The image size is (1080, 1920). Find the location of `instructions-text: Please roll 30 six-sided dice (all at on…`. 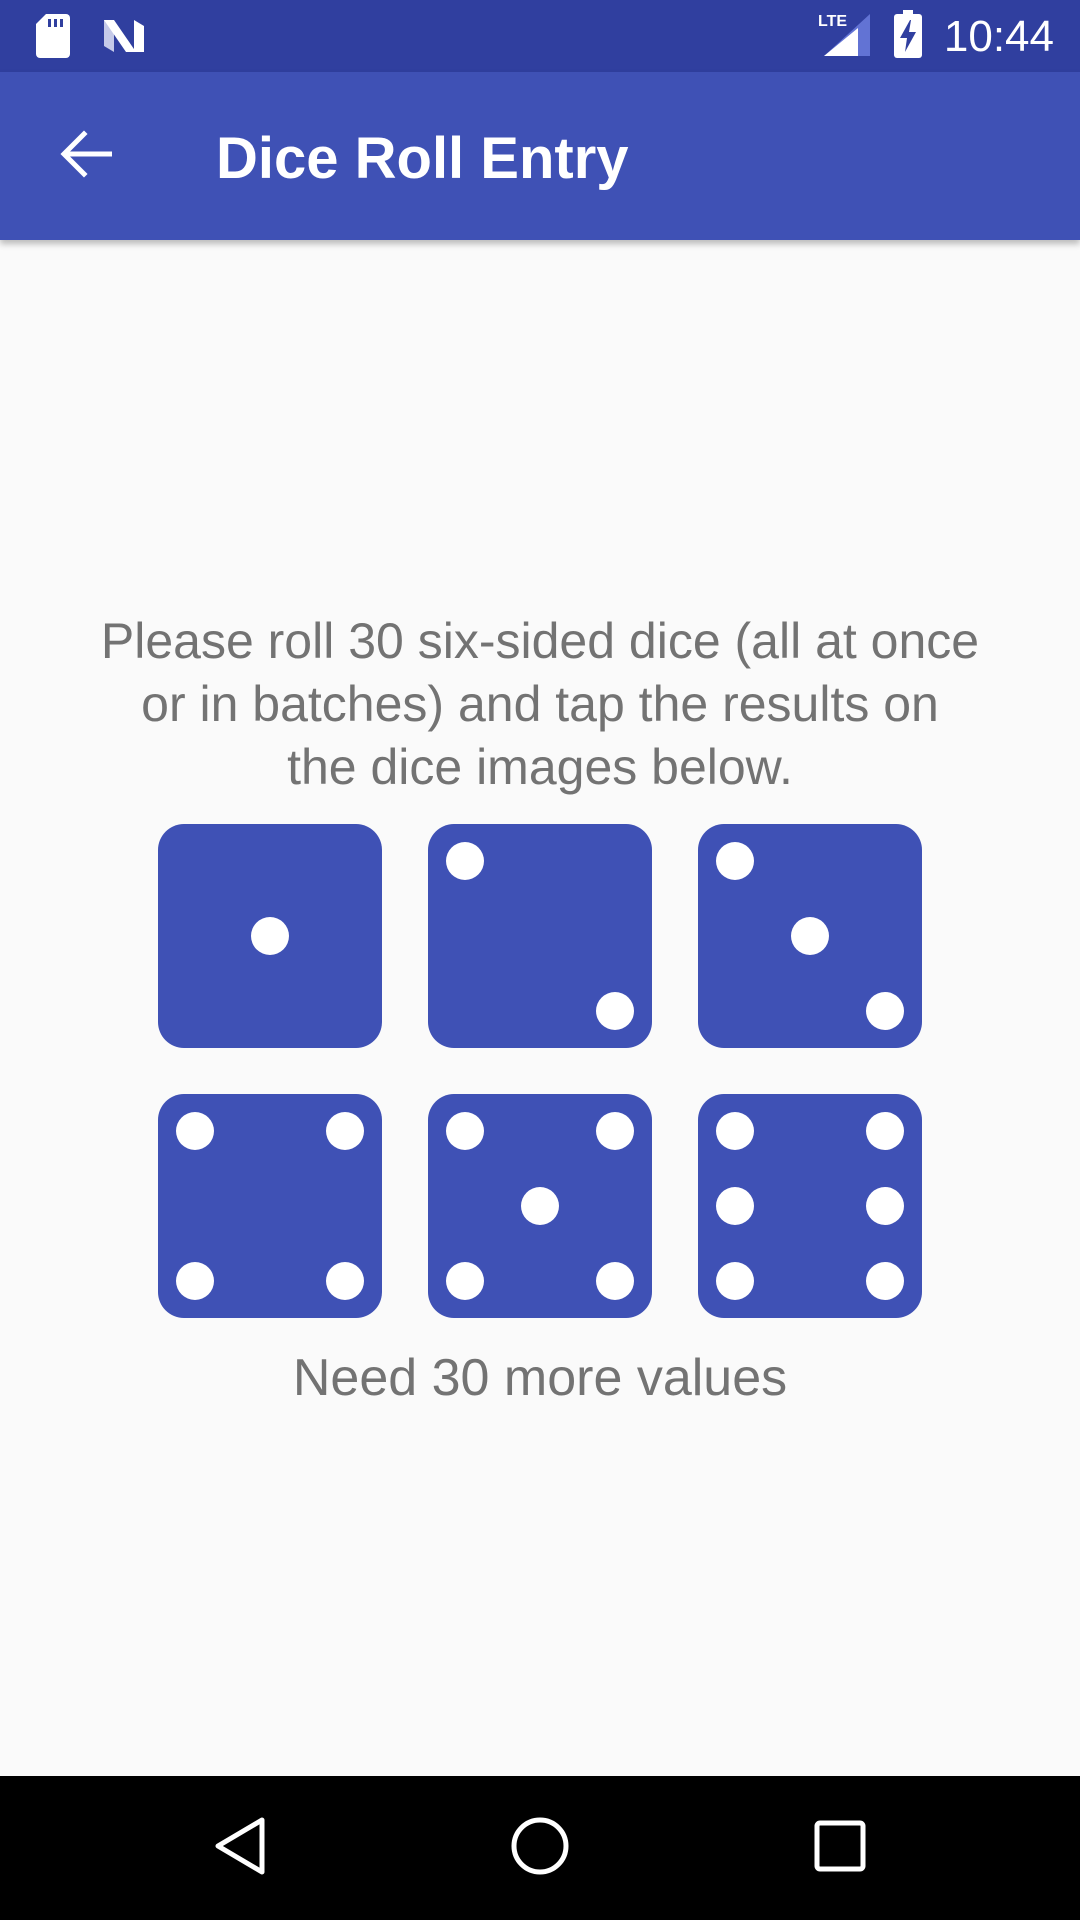

instructions-text: Please roll 30 six-sided dice (all at on… is located at coordinates (540, 704).